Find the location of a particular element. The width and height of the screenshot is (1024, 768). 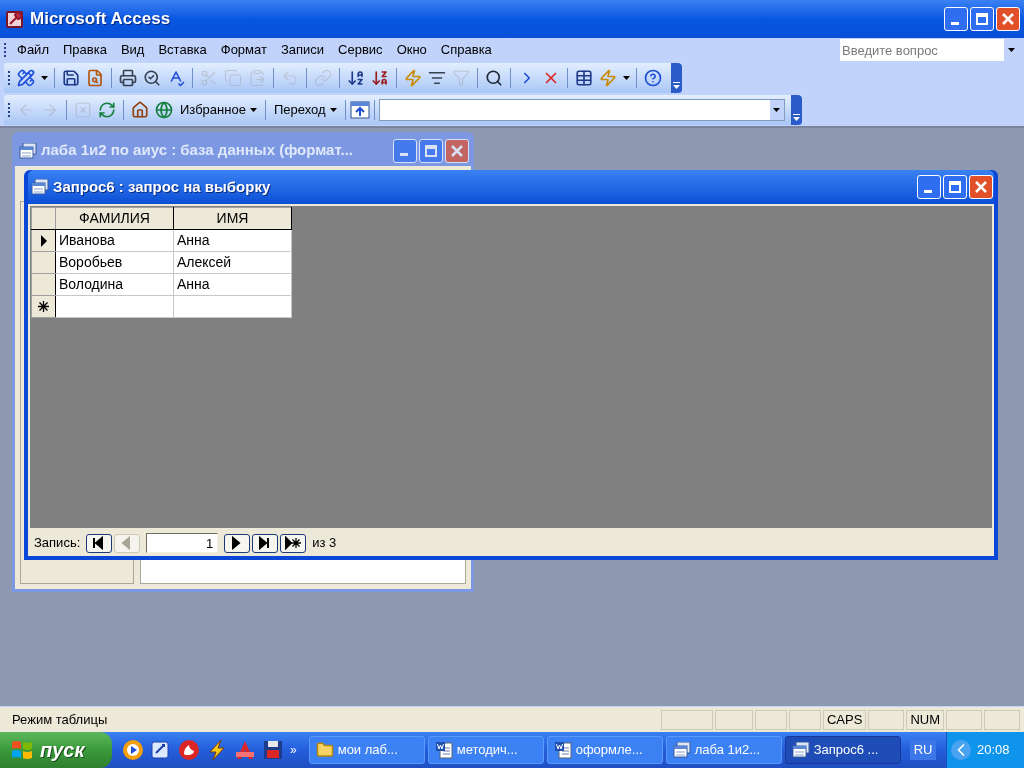

table-cell: Воробьев is located at coordinates (114, 262).